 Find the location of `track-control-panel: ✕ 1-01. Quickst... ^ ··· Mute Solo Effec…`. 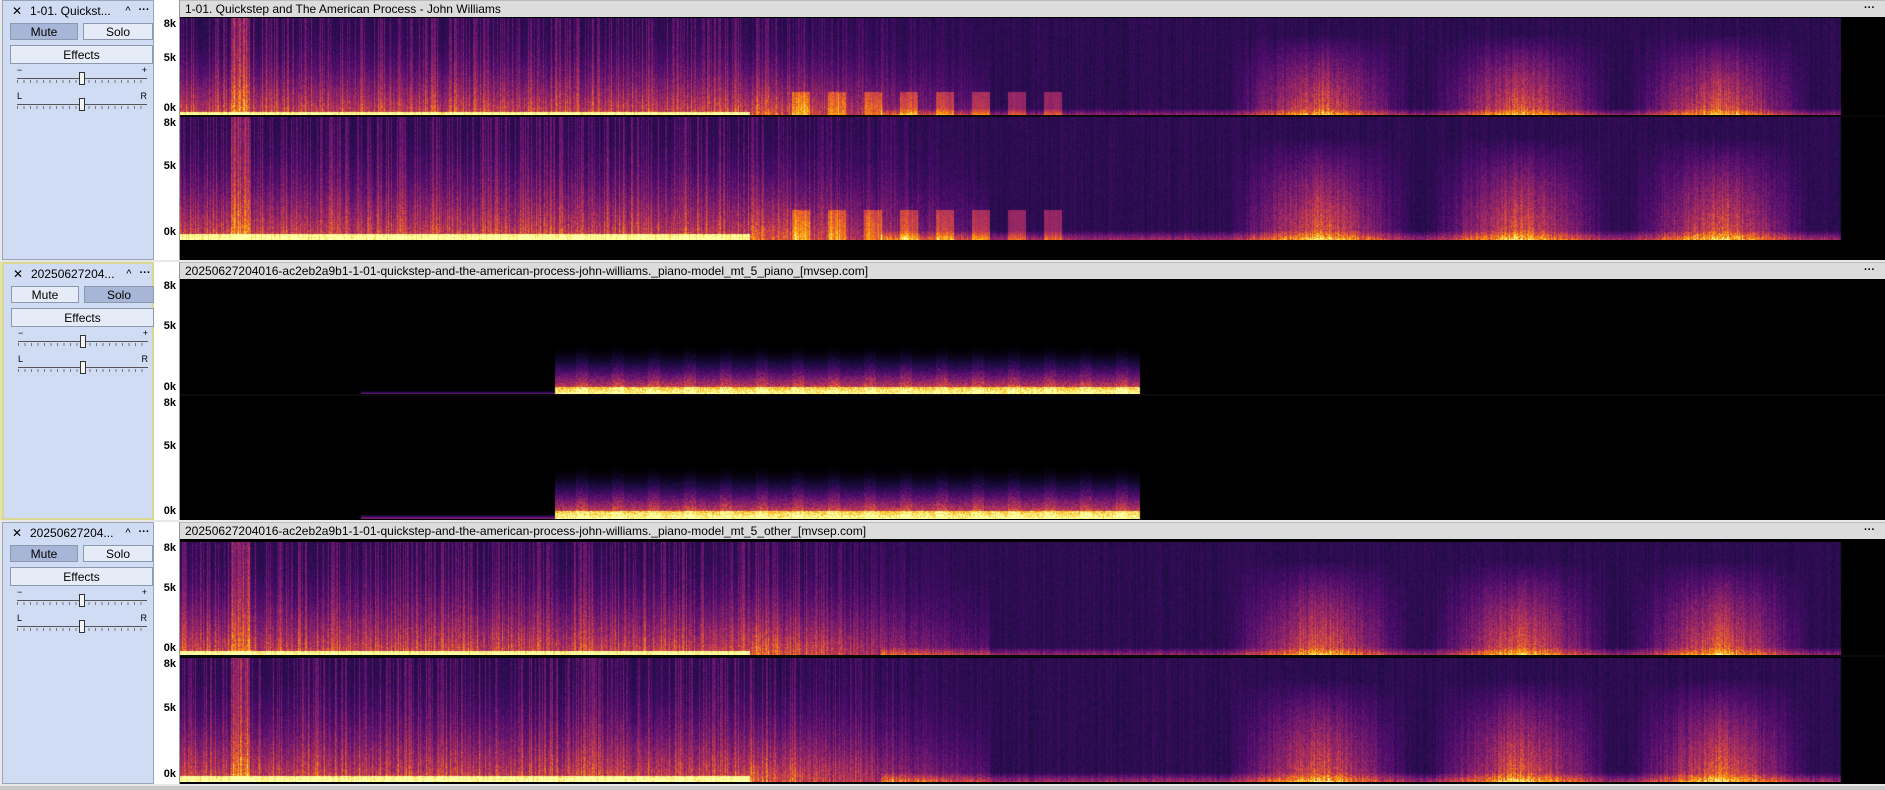

track-control-panel: ✕ 1-01. Quickst... ^ ··· Mute Solo Effec… is located at coordinates (78, 130).